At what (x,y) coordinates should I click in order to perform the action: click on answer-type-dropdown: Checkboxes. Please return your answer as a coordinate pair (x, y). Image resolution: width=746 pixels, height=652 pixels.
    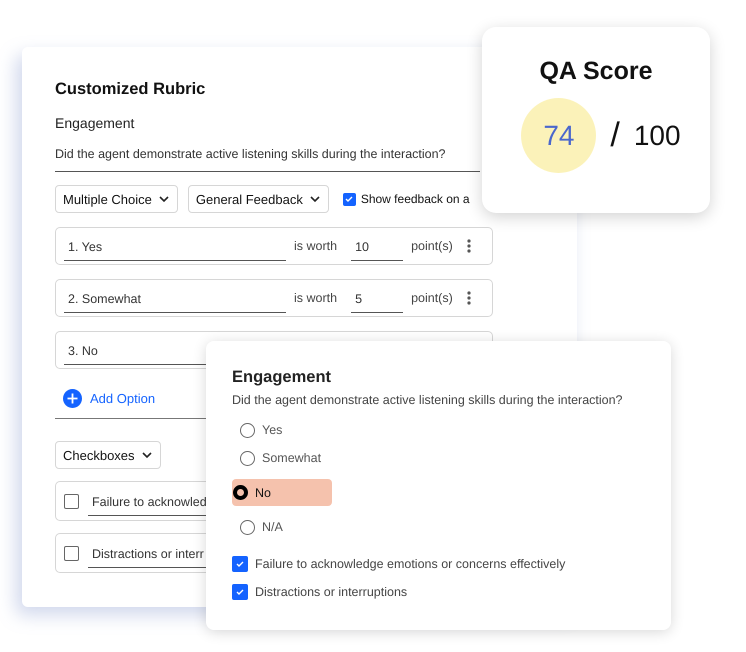
    Looking at the image, I should click on (108, 455).